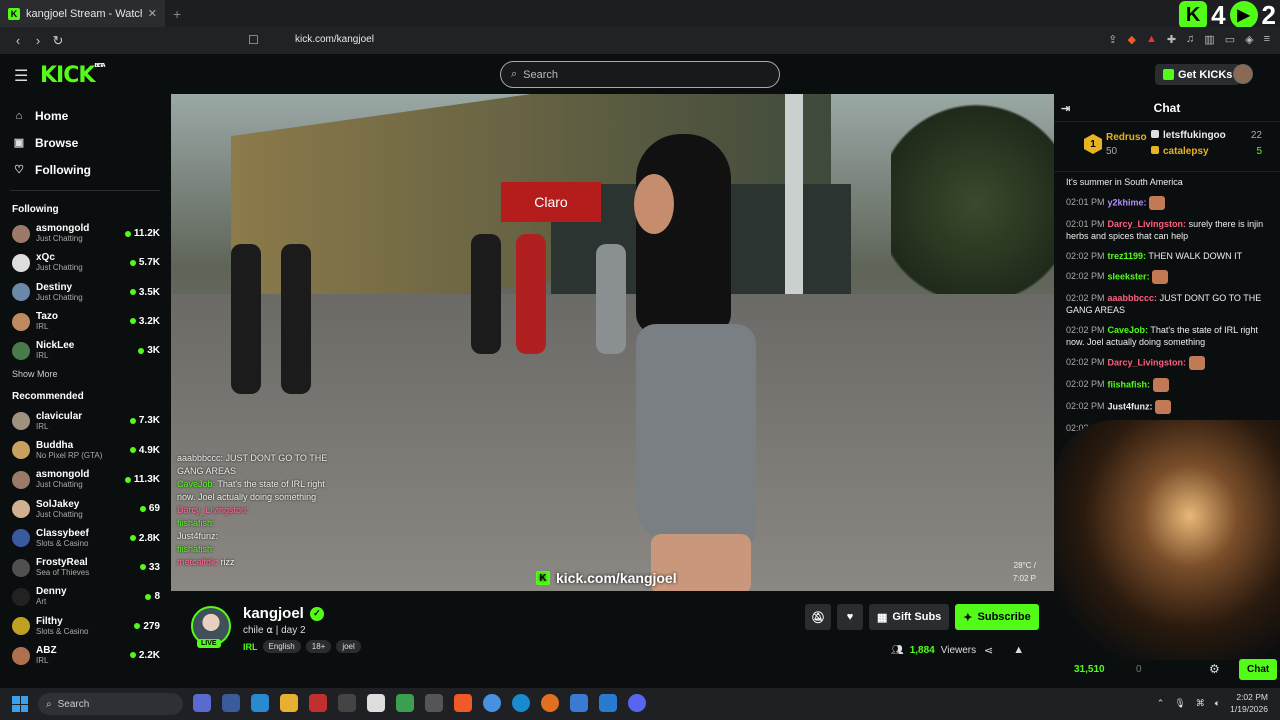  Describe the element at coordinates (897, 650) in the screenshot. I see `viewers-icon: 👥︎` at that location.